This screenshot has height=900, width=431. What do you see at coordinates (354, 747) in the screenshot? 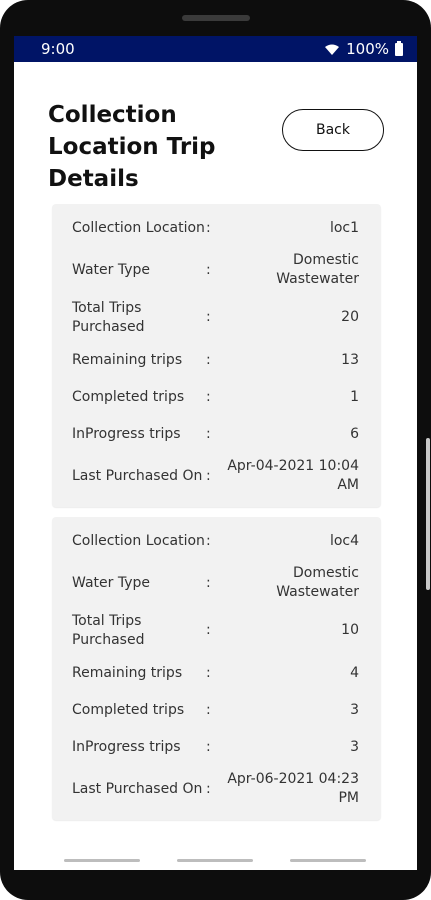
I see `value-inprogress-trips: 3` at bounding box center [354, 747].